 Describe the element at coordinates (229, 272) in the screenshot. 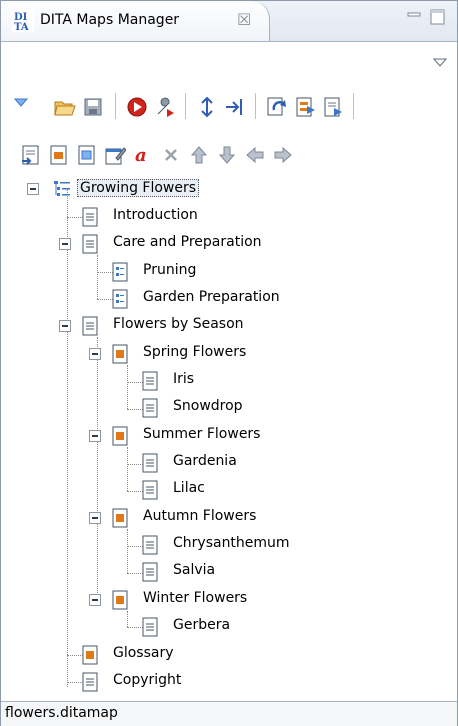

I see `tree-node-topic: Pruning` at that location.